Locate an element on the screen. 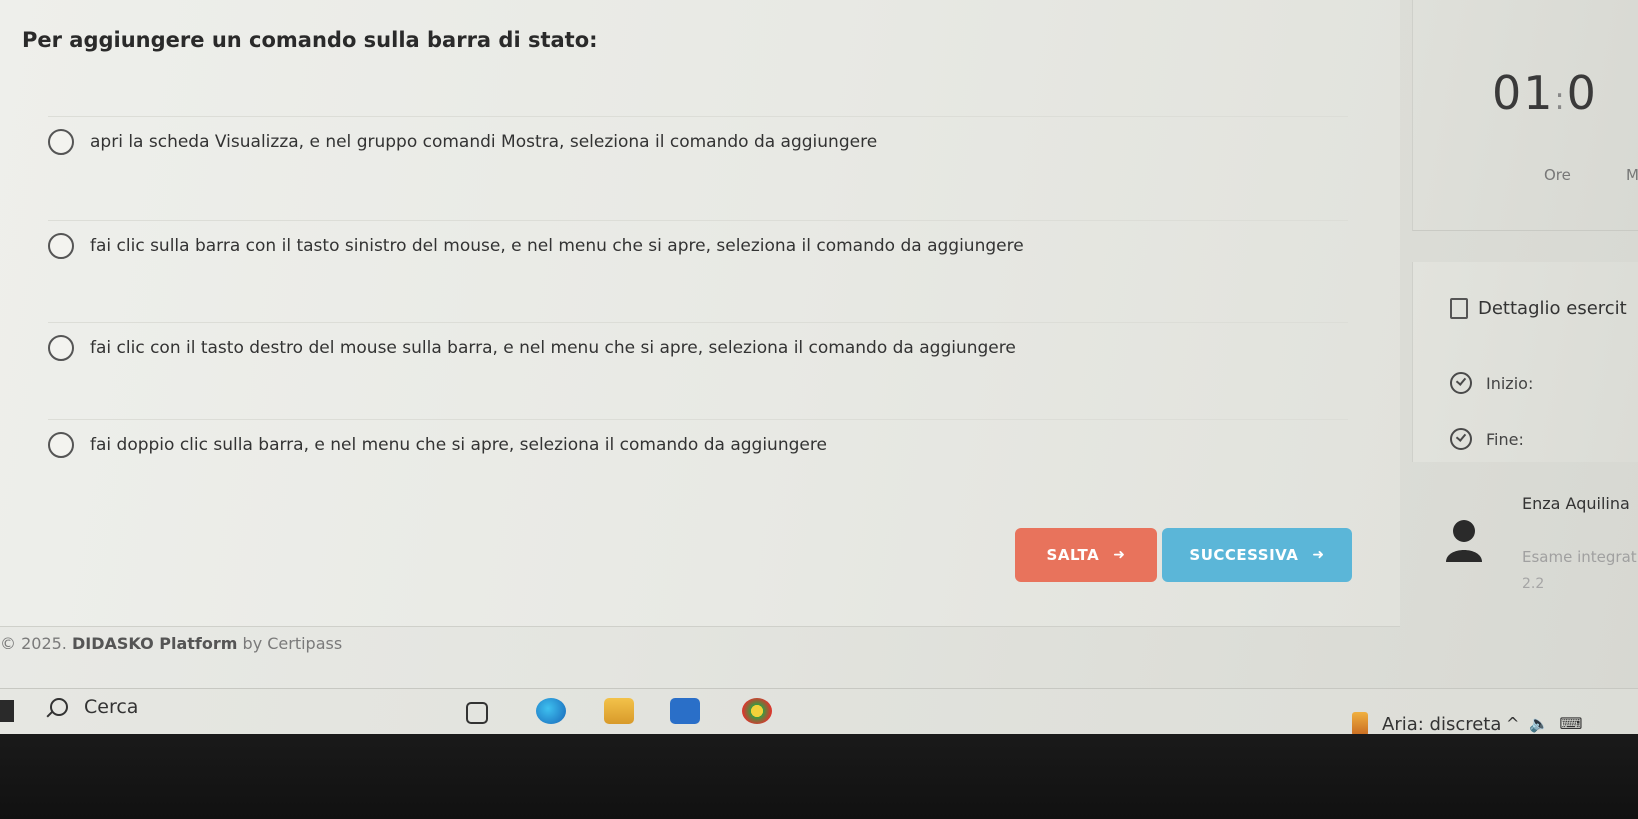 This screenshot has height=819, width=1638. footer: © 2025. DIDASKO Platform by Certipass is located at coordinates (171, 643).